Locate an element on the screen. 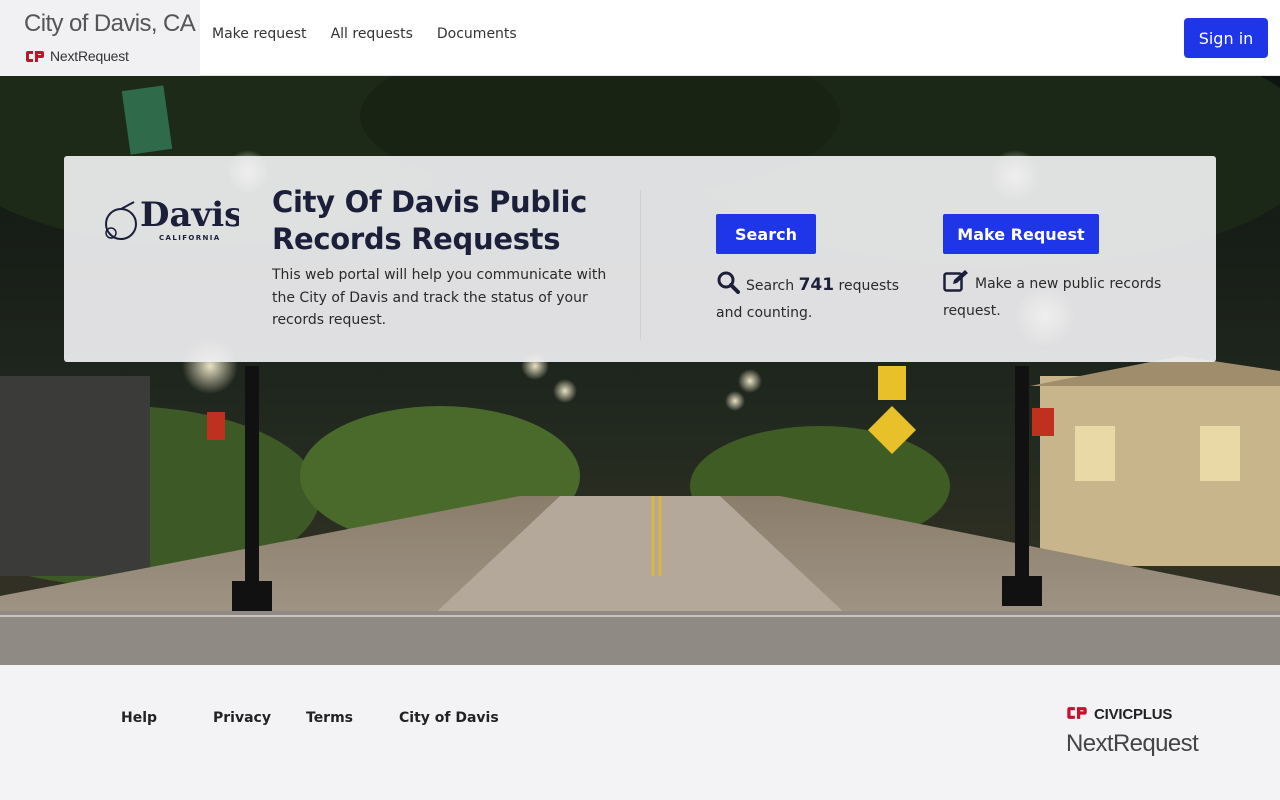 The image size is (1280, 800). footer-links: Help Privacy Terms City of Davis is located at coordinates (310, 718).